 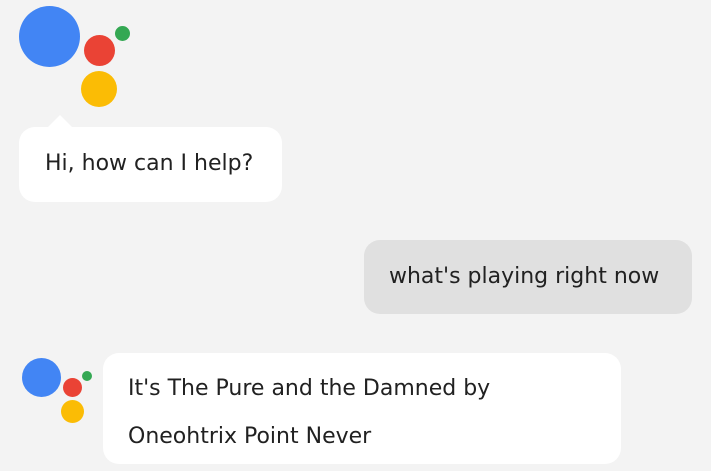 I want to click on response-line-1: It's The Pure and the Damned by, so click(x=309, y=388).